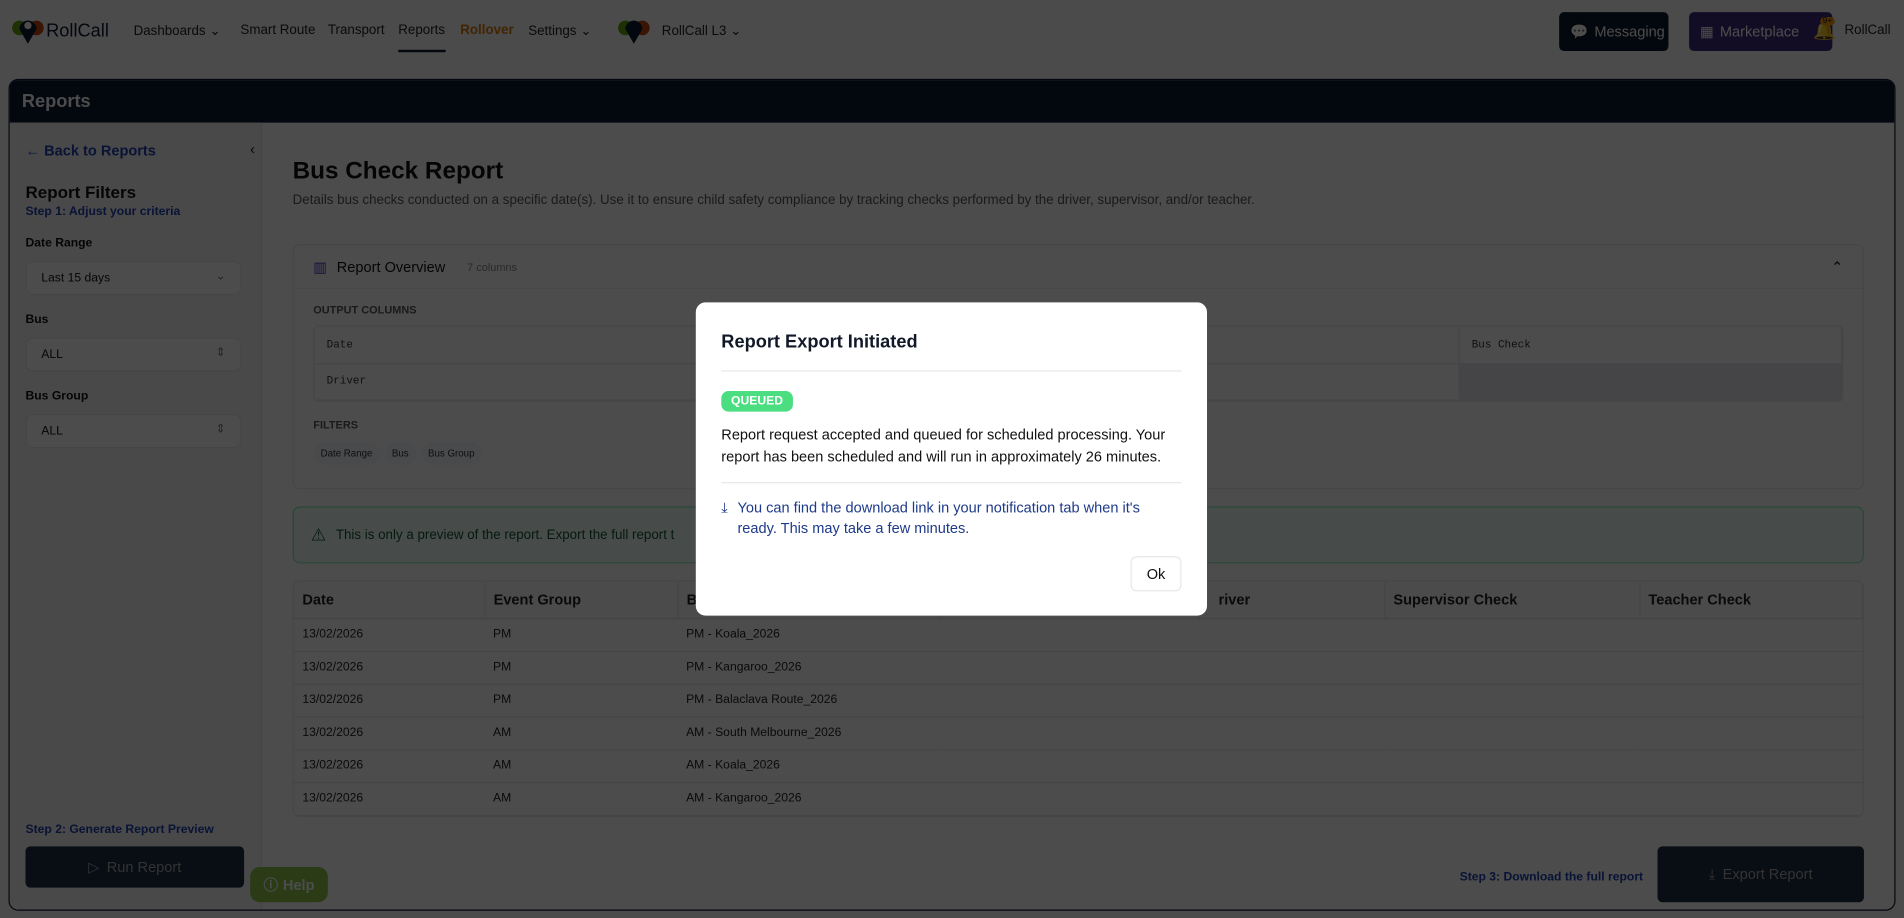 The width and height of the screenshot is (1904, 918). What do you see at coordinates (1650, 345) in the screenshot?
I see `column-chip: Bus Check` at bounding box center [1650, 345].